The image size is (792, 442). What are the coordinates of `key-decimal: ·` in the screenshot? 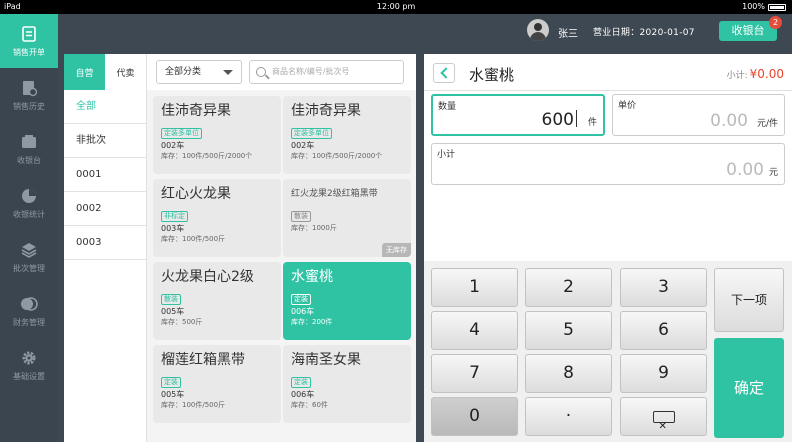 It's located at (568, 416).